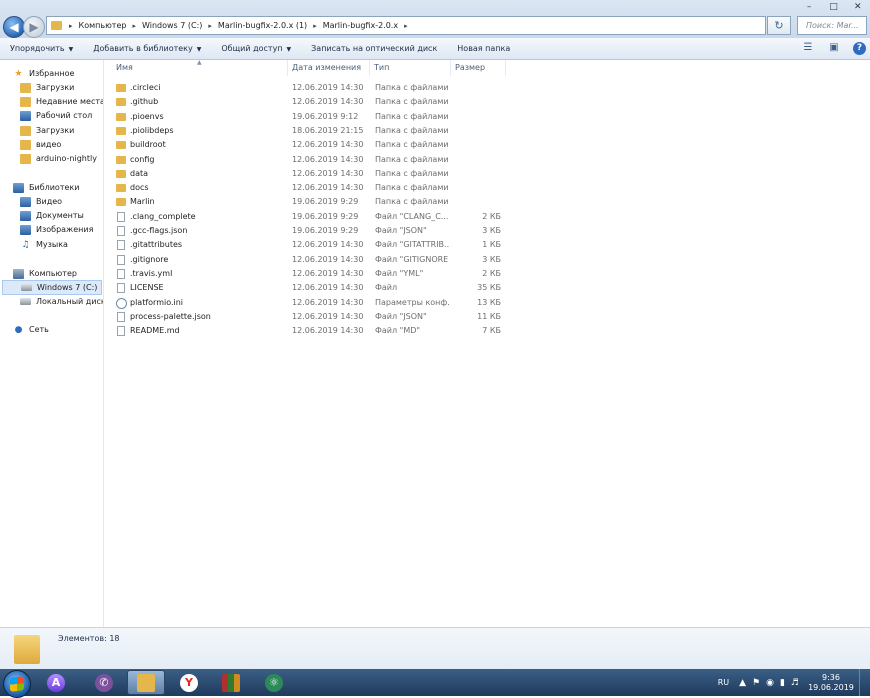 This screenshot has width=870, height=698. What do you see at coordinates (149, 260) in the screenshot?
I see `file-name: .gitignore` at bounding box center [149, 260].